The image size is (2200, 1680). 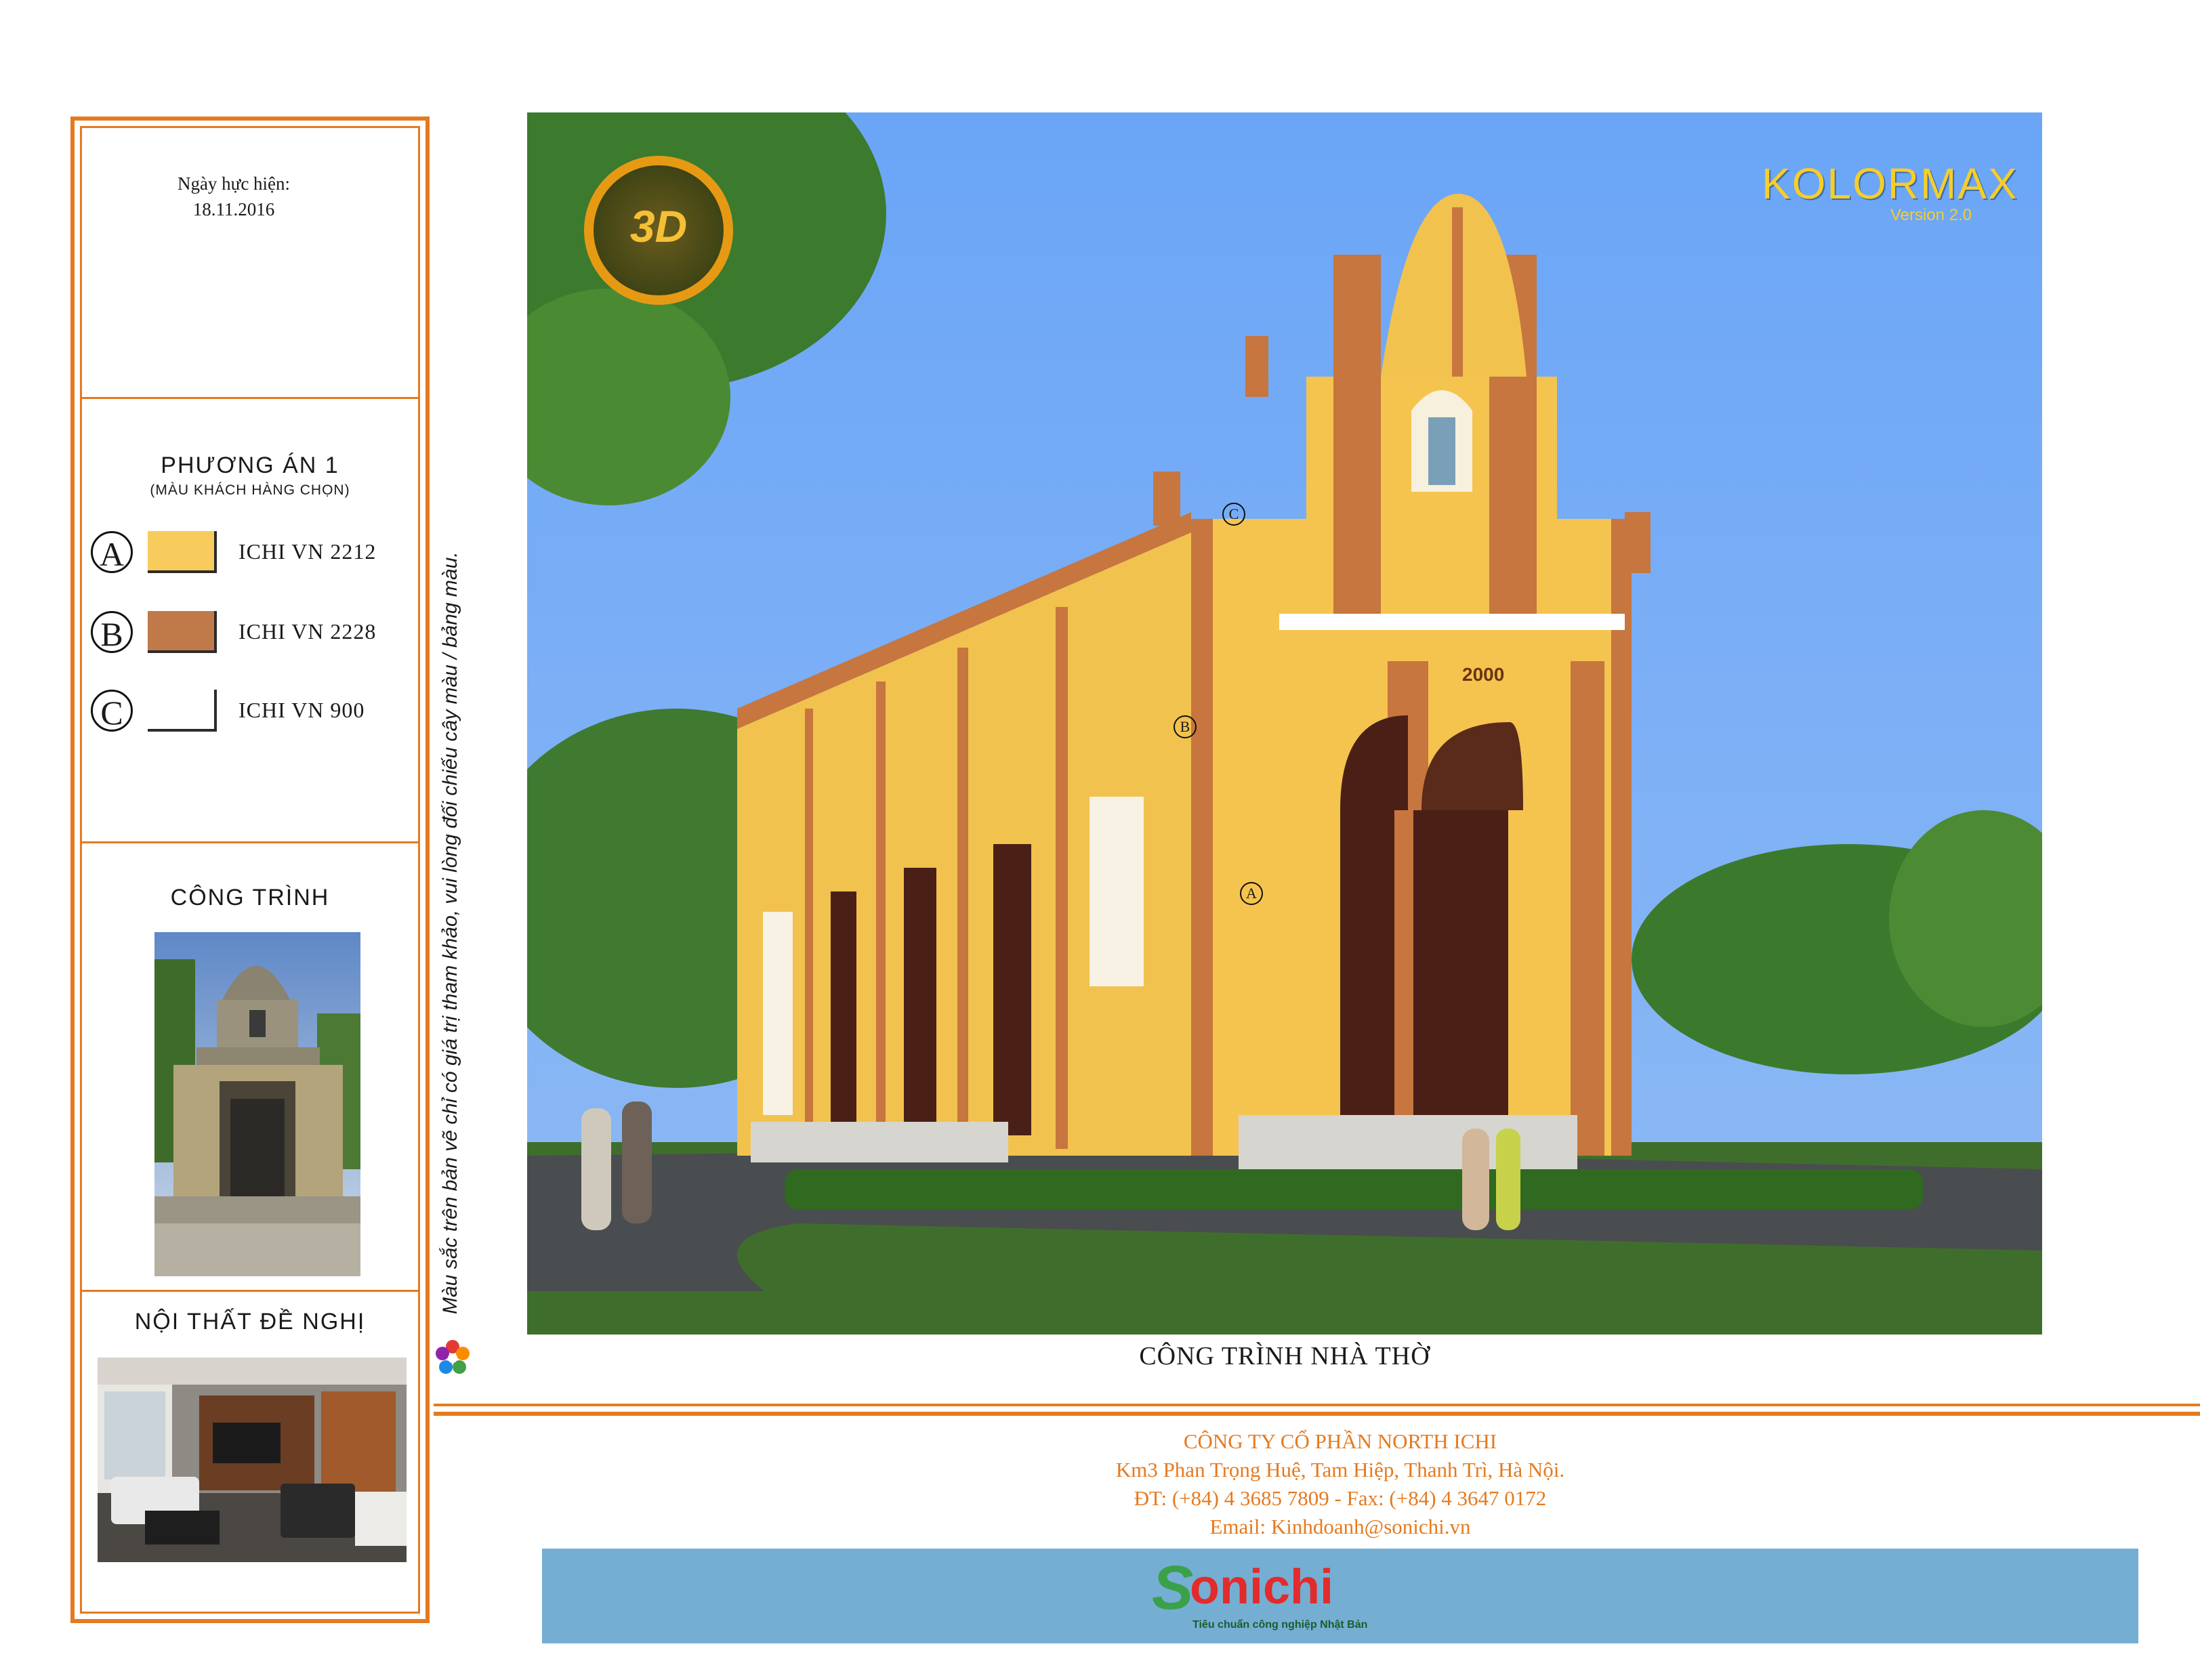 What do you see at coordinates (250, 490) in the screenshot?
I see `palette-subtitle: (MÀU KHÁCH HÀNG CHỌN)` at bounding box center [250, 490].